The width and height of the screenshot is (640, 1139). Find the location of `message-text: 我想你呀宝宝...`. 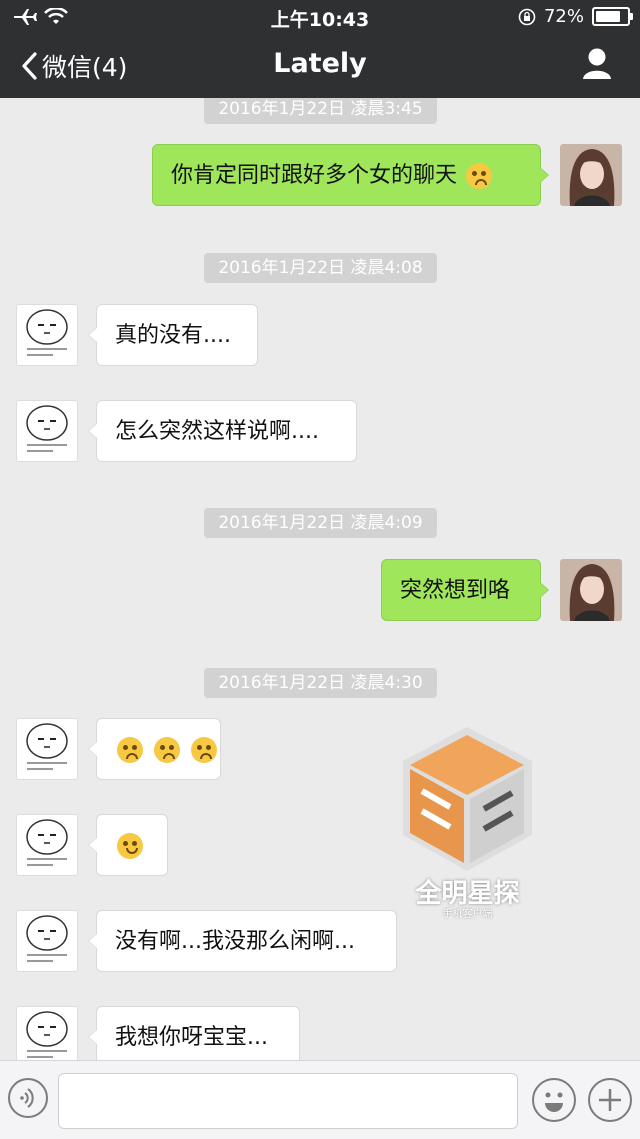

message-text: 我想你呀宝宝... is located at coordinates (191, 1037).